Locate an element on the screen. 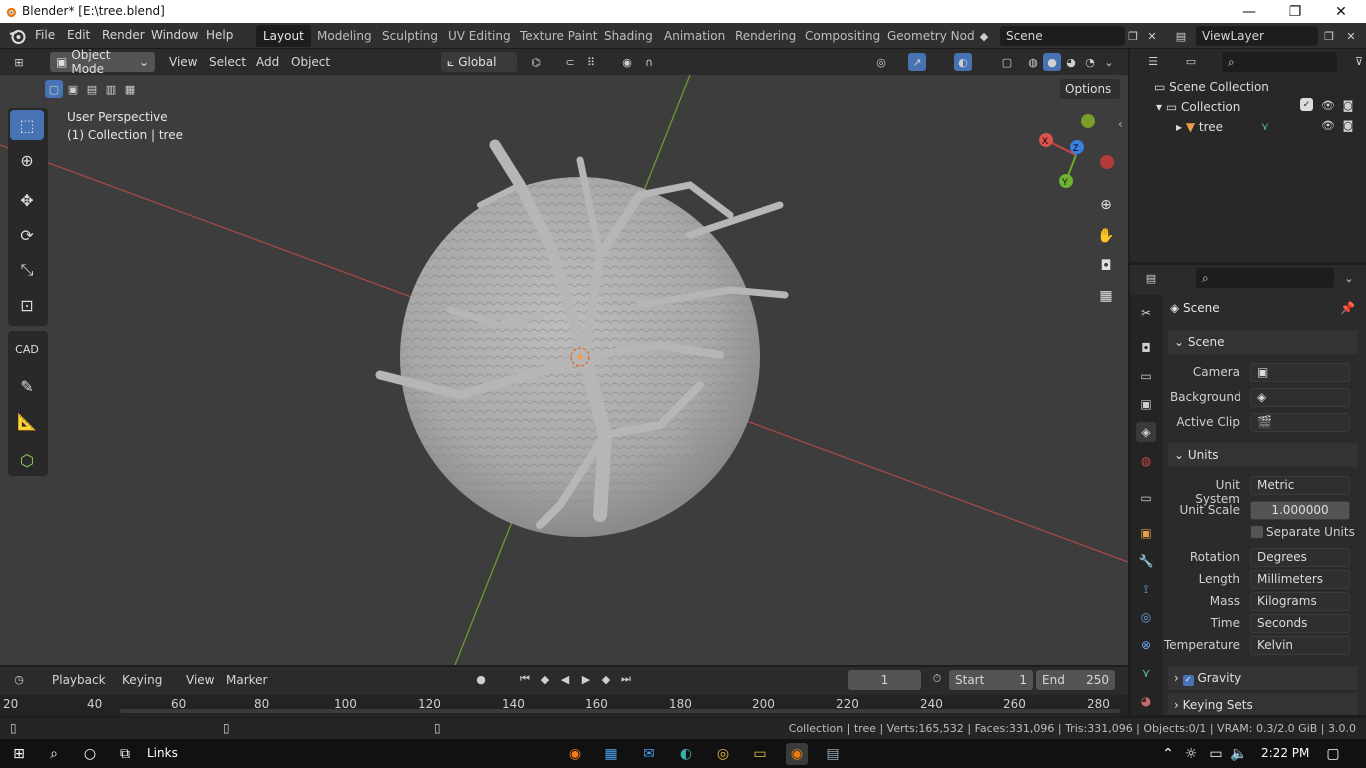  clock: 2:22 PM is located at coordinates (1285, 753).